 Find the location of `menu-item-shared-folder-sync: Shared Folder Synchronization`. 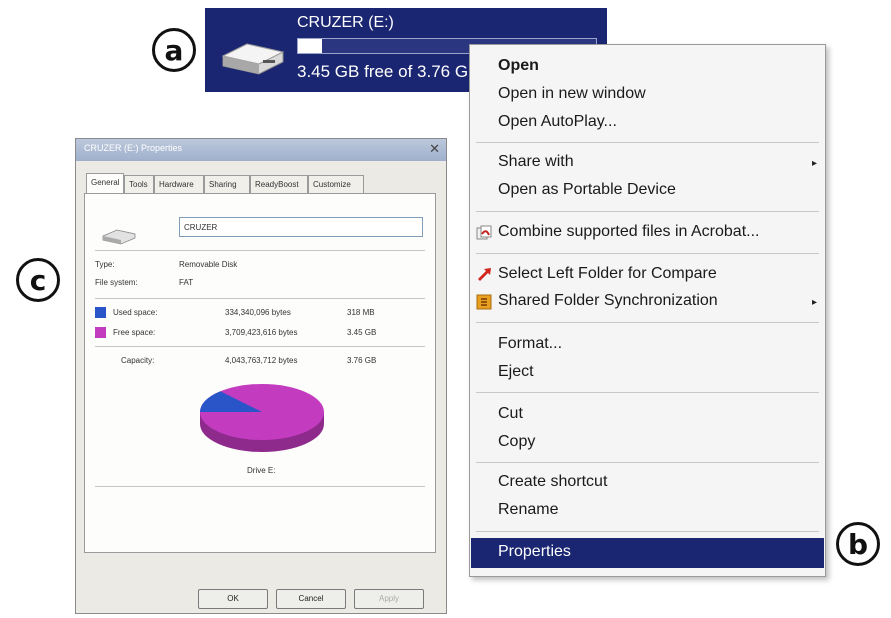

menu-item-shared-folder-sync: Shared Folder Synchronization is located at coordinates (597, 301).